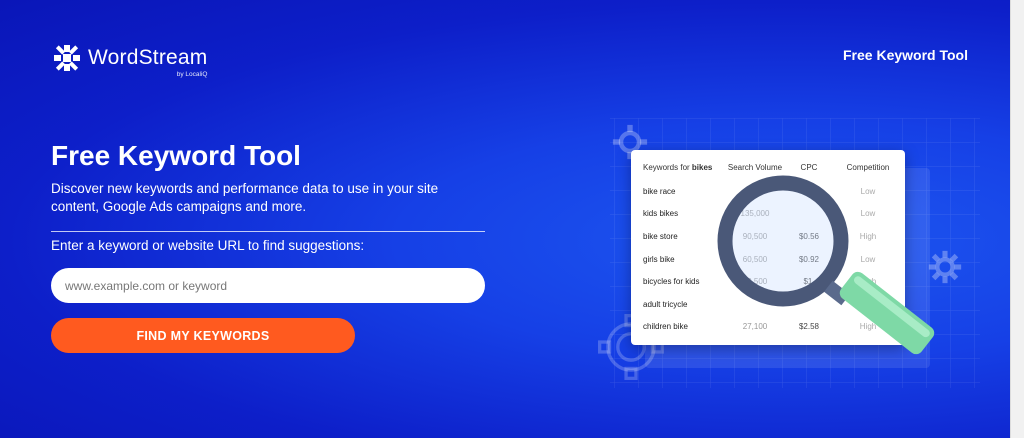 This screenshot has height=438, width=1024. What do you see at coordinates (1017, 219) in the screenshot?
I see `page-scrollbar` at bounding box center [1017, 219].